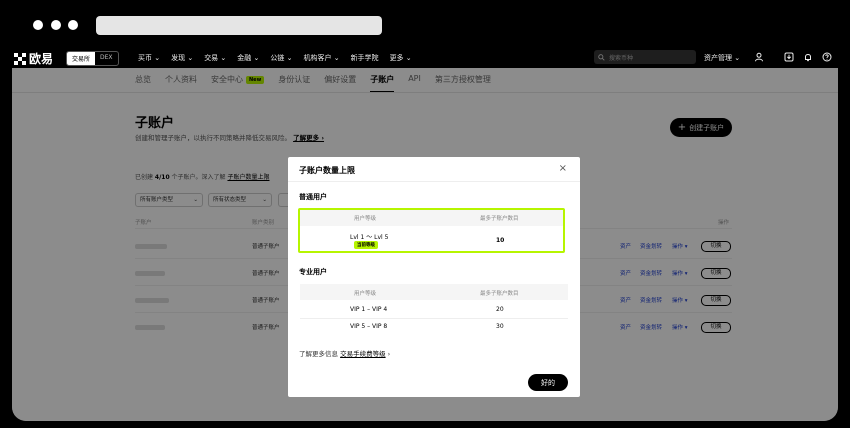 The height and width of the screenshot is (428, 850). I want to click on user-icon, so click(759, 57).